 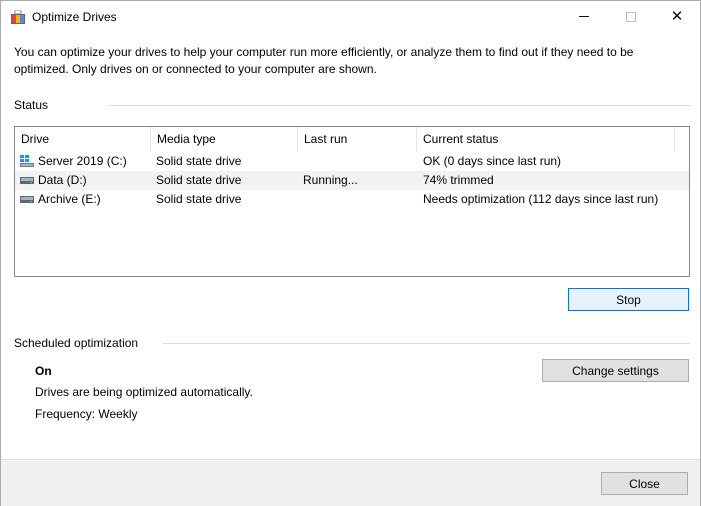 I want to click on close-icon: ✕, so click(x=677, y=16).